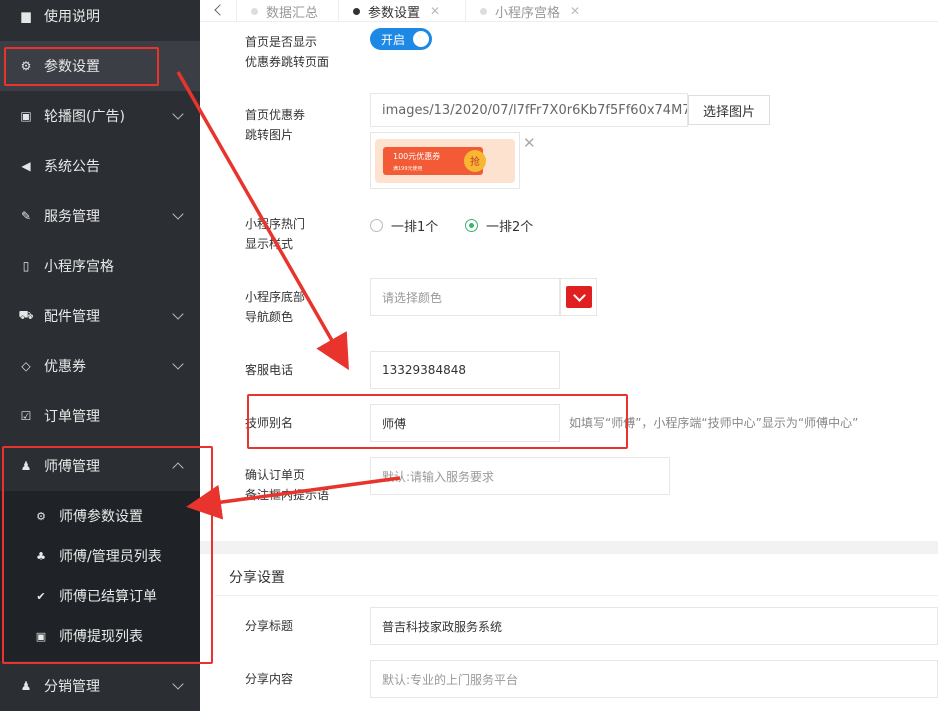 The image size is (938, 711). Describe the element at coordinates (520, 476) in the screenshot. I see `remark-input: 默认:请输入服务要求` at that location.